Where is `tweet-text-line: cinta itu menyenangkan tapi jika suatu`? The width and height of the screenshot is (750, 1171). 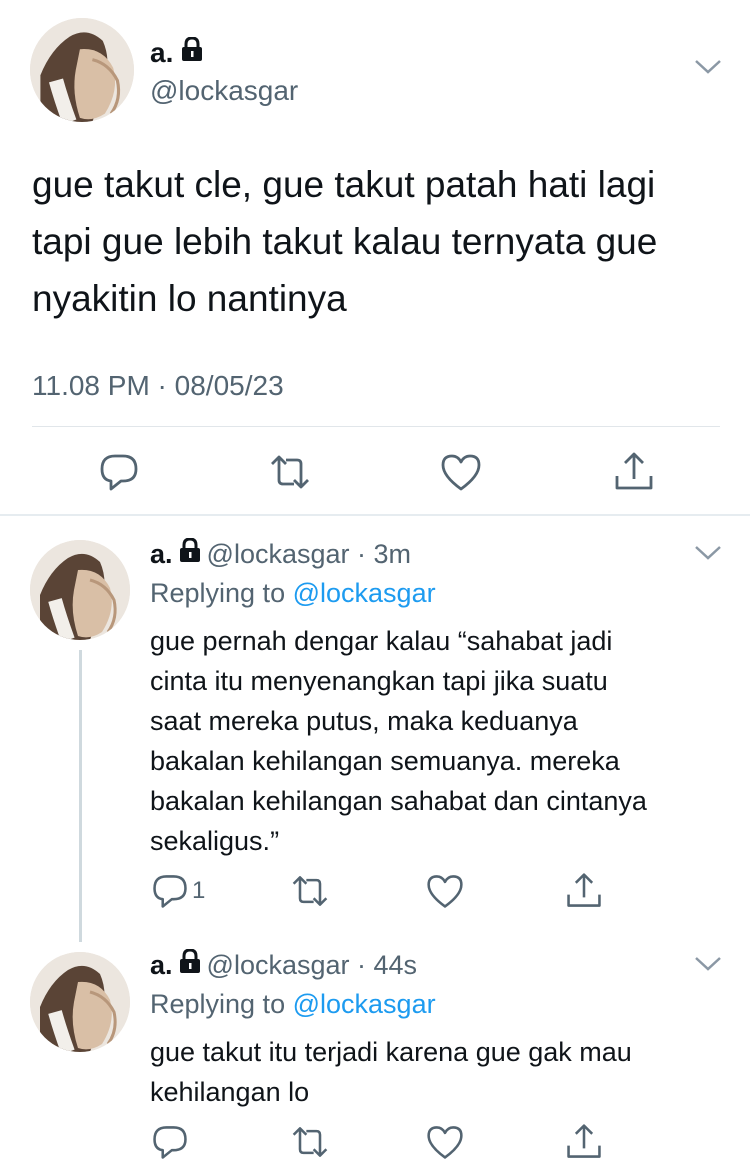
tweet-text-line: cinta itu menyenangkan tapi jika suatu is located at coordinates (379, 681).